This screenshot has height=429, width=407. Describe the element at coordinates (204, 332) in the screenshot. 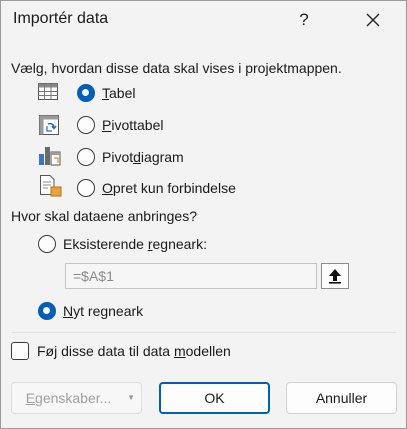

I see `separator` at that location.